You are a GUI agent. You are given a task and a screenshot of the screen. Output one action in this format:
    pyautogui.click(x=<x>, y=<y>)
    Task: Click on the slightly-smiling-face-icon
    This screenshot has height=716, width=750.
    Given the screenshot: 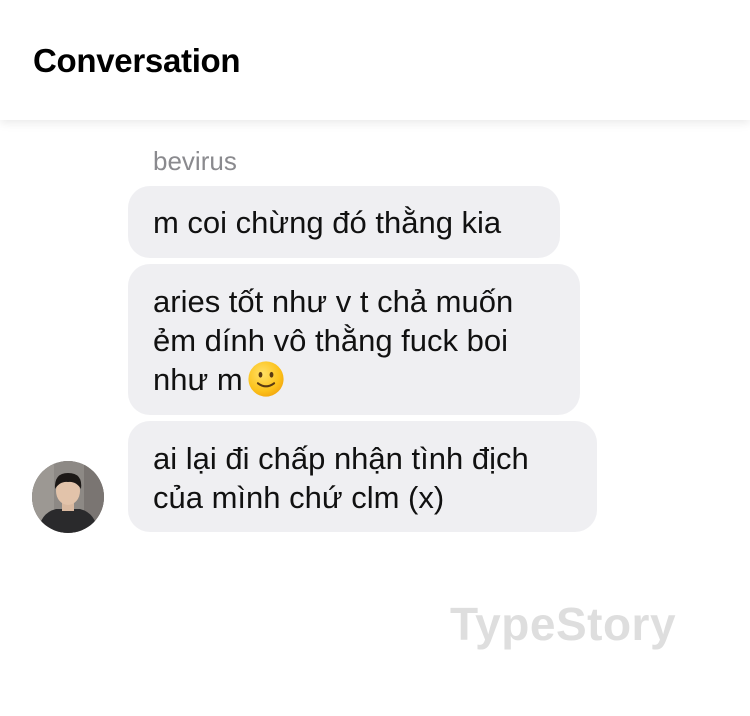 What is the action you would take?
    pyautogui.click(x=266, y=379)
    